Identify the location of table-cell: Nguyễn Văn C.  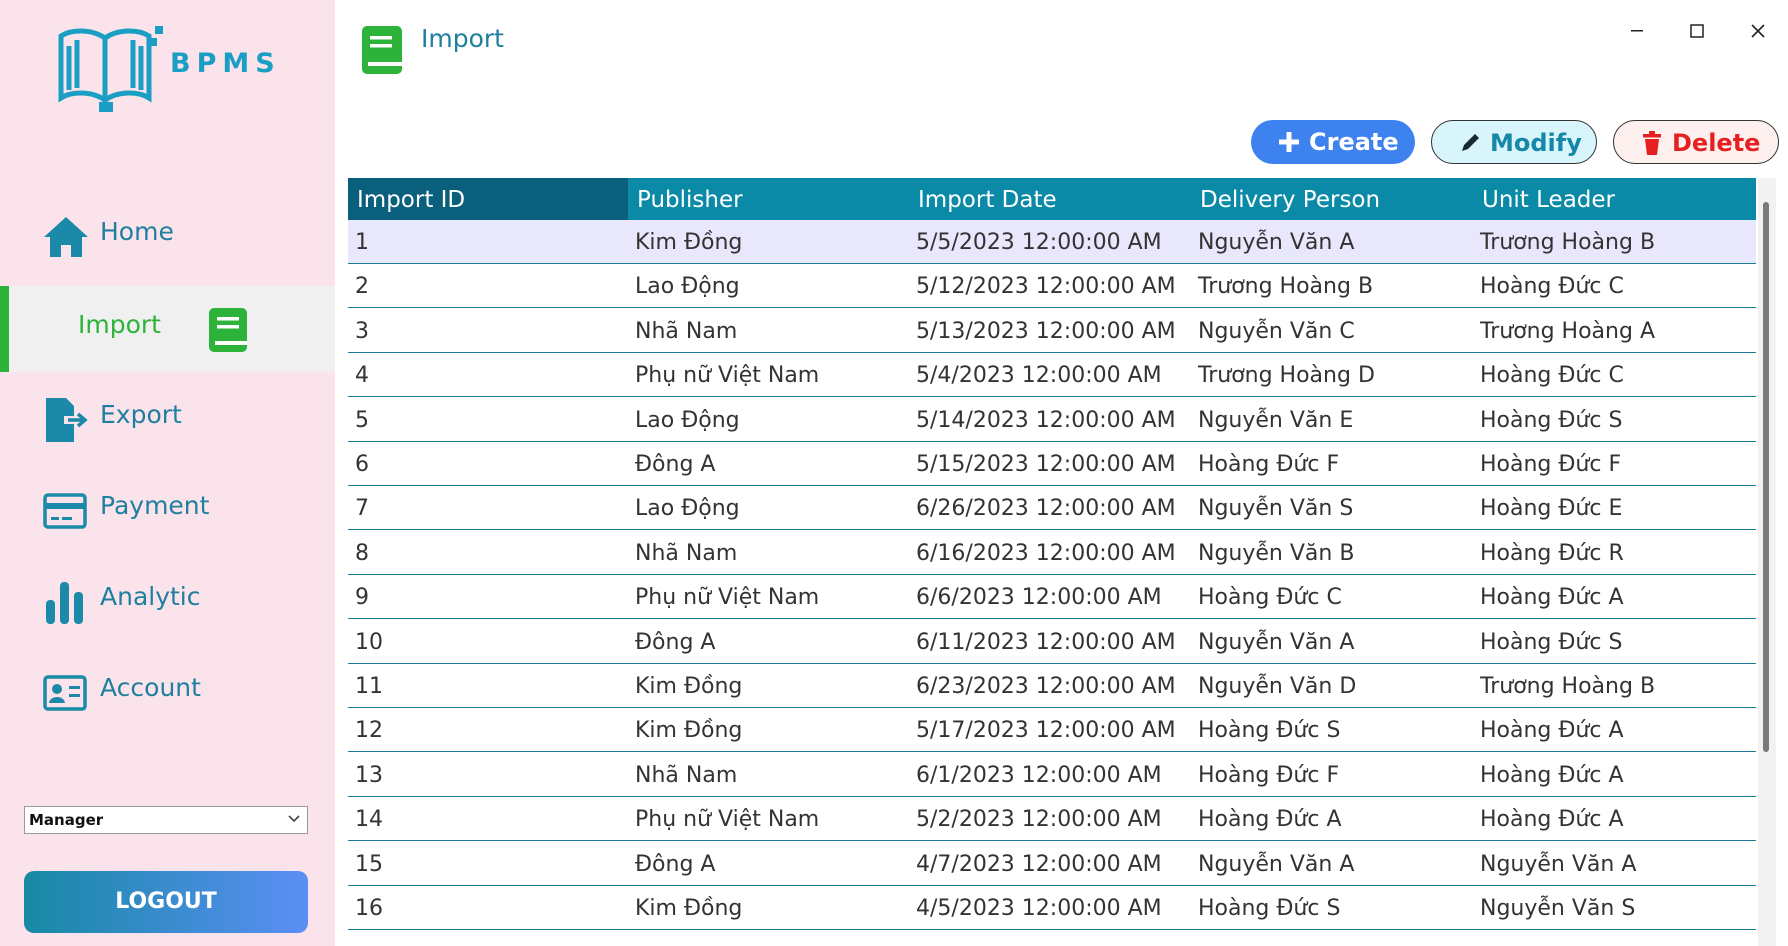
(1276, 331).